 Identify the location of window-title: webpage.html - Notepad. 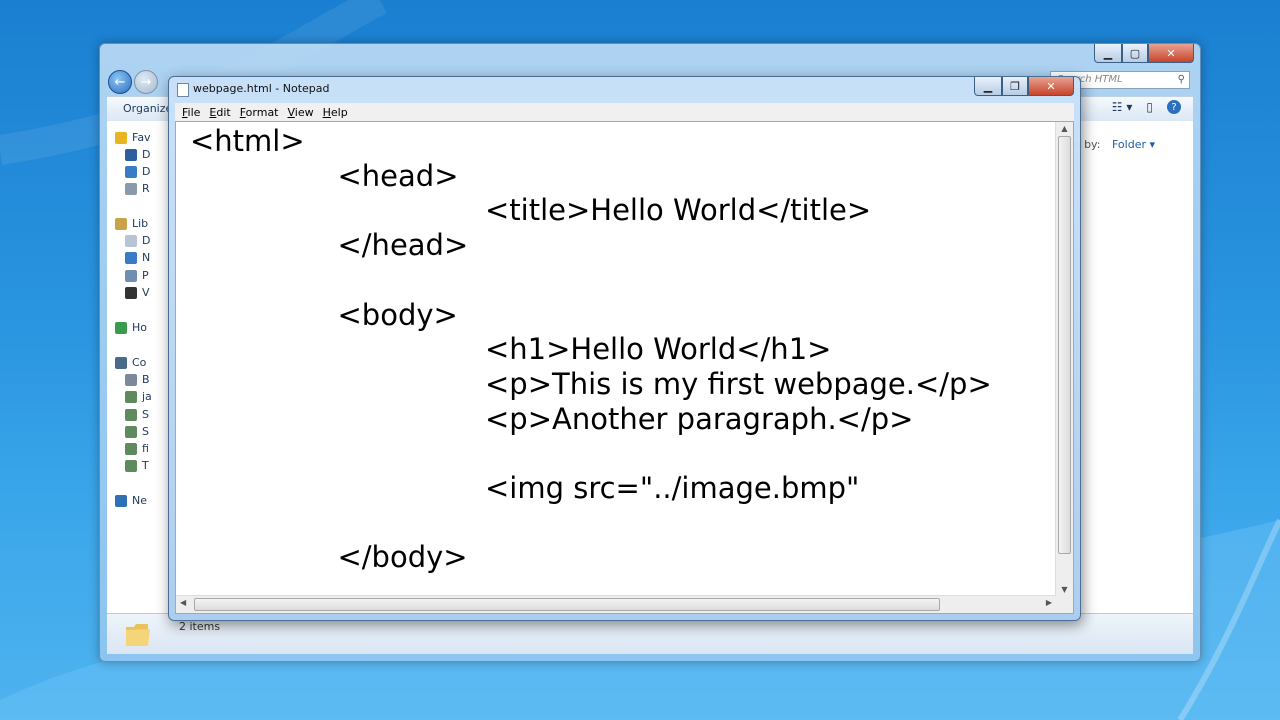
(261, 88).